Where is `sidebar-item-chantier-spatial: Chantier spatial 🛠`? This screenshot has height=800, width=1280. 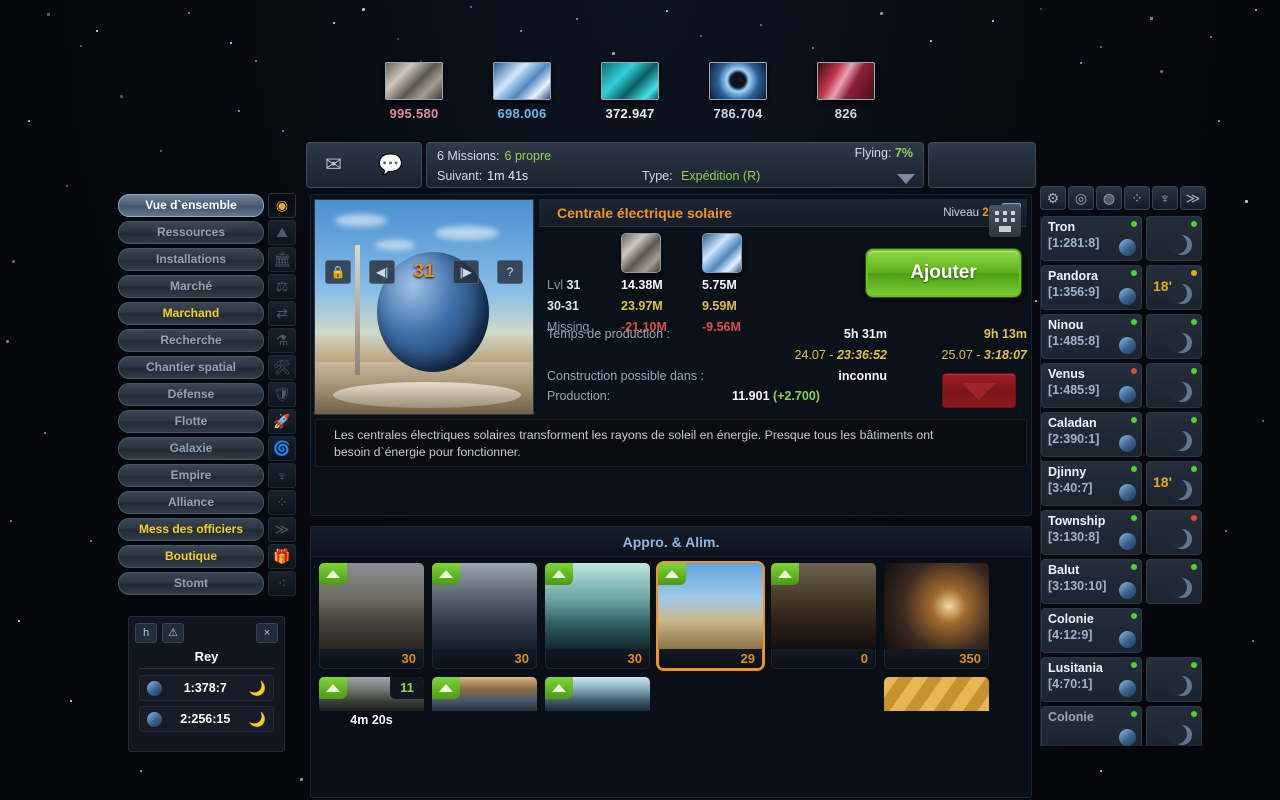
sidebar-item-chantier-spatial: Chantier spatial 🛠 is located at coordinates (207, 367).